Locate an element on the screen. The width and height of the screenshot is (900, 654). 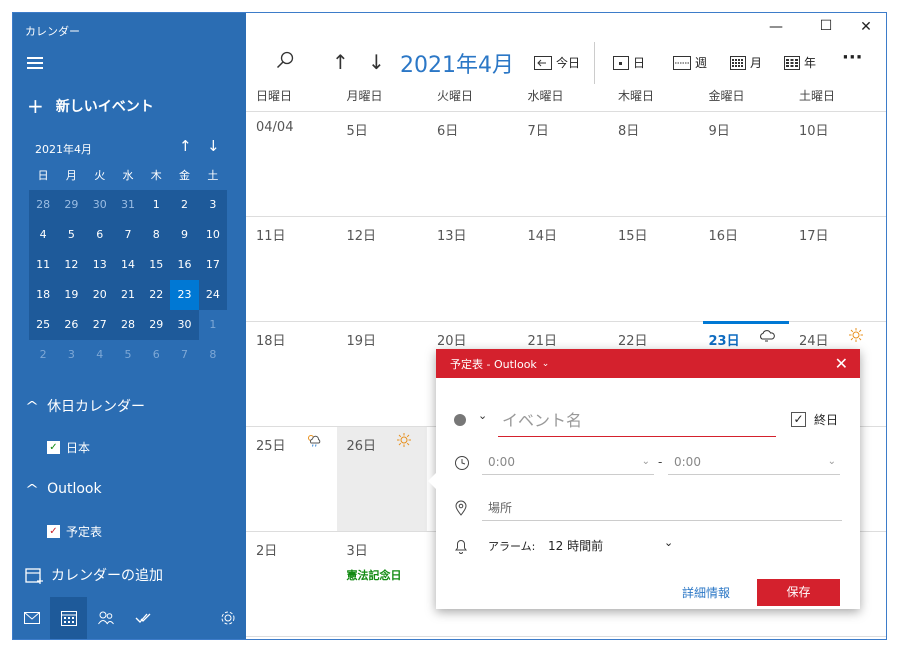
day-cell: 9日 is located at coordinates (744, 164).